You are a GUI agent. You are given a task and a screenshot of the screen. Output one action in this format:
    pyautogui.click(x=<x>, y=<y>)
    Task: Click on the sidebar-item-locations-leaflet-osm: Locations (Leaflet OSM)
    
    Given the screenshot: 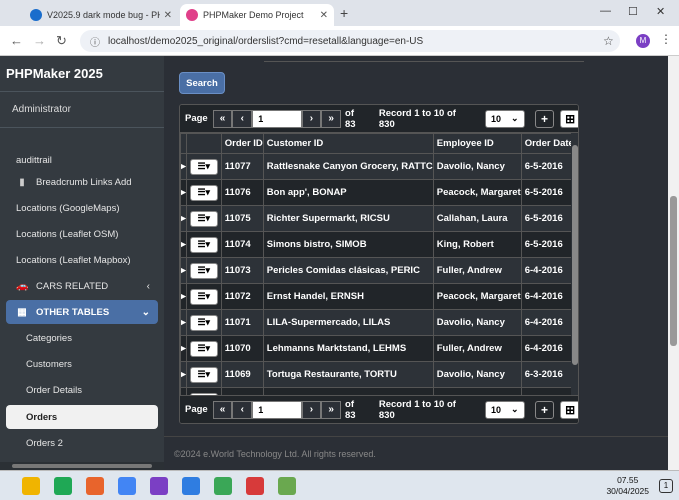 What is the action you would take?
    pyautogui.click(x=82, y=234)
    